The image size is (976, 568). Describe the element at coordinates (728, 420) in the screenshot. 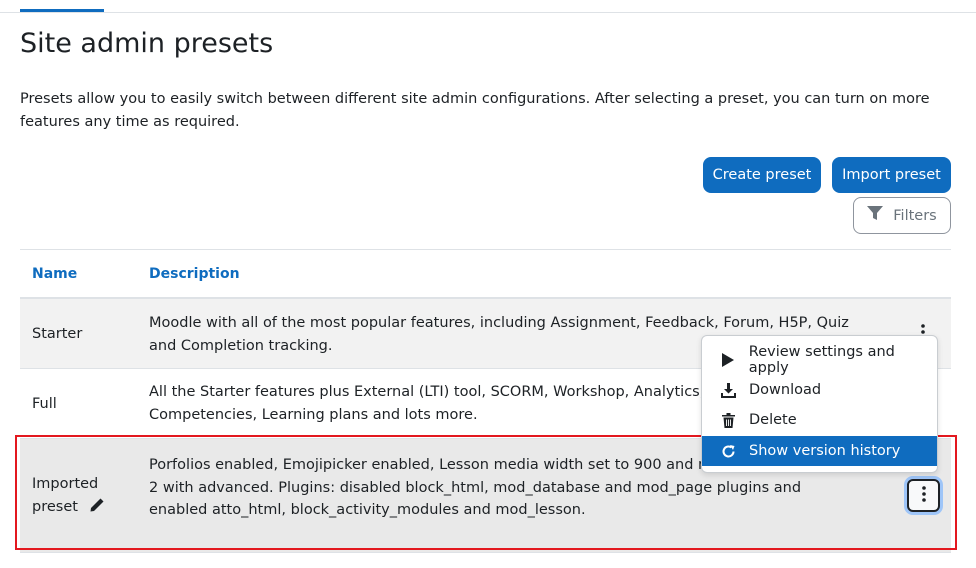

I see `trash-icon` at that location.